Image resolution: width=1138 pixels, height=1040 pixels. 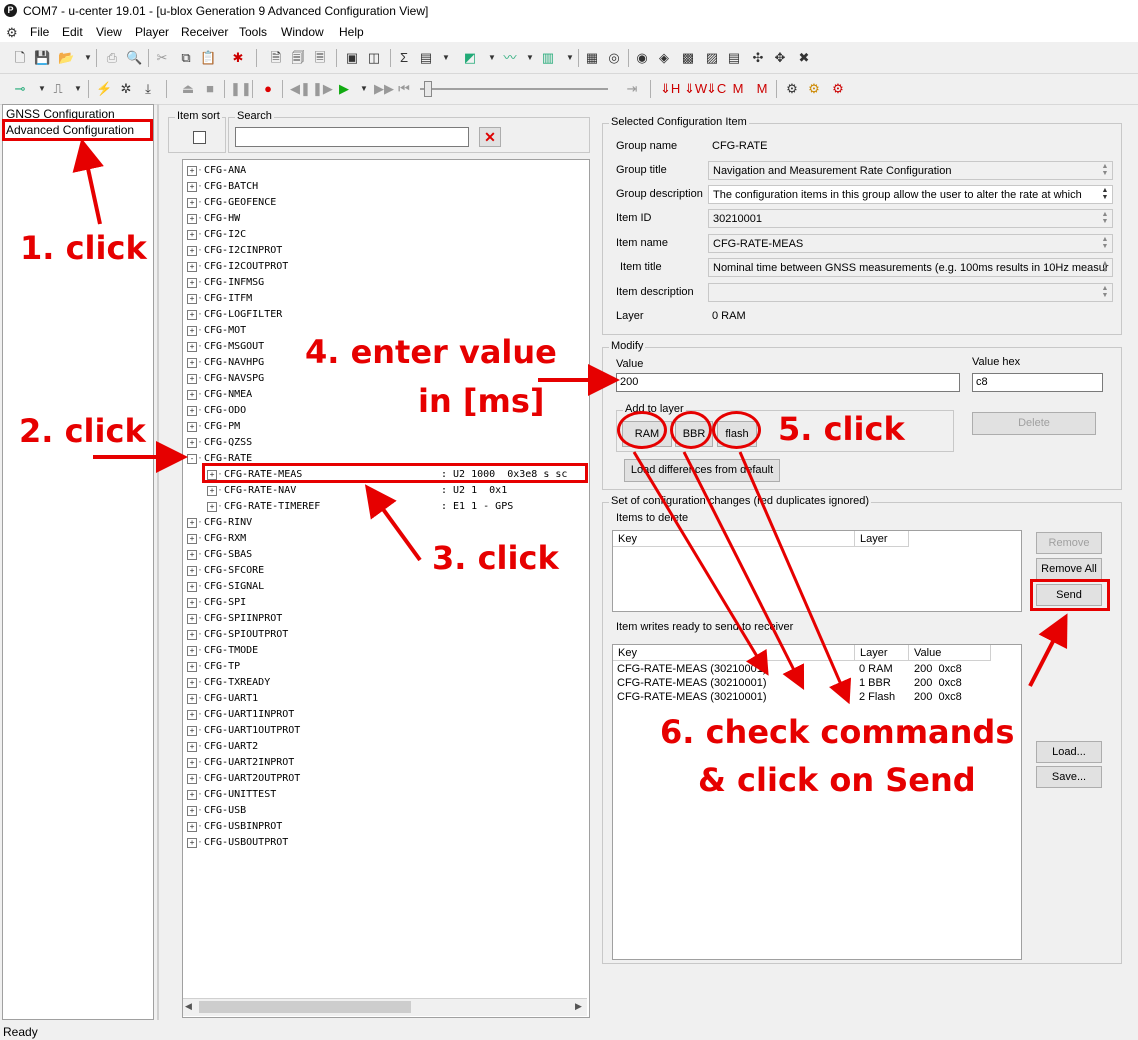 What do you see at coordinates (642, 58) in the screenshot?
I see `satellite-icon: ◉` at bounding box center [642, 58].